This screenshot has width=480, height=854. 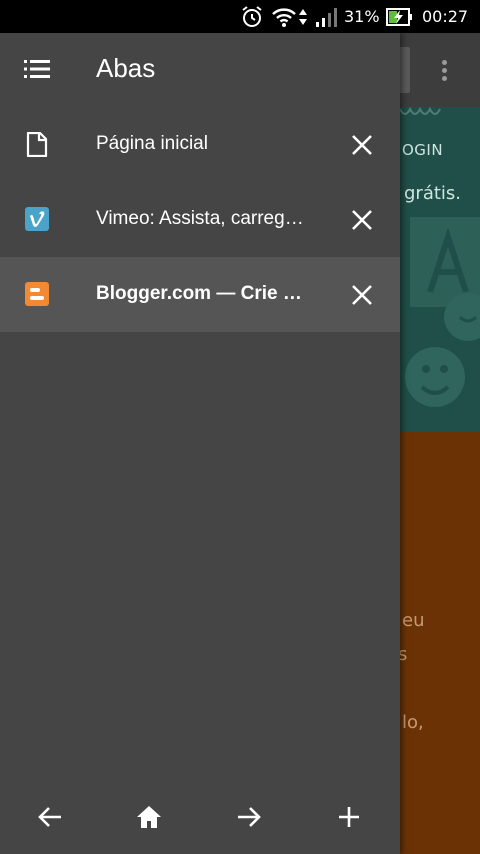 I want to click on status-bar: 31% 00:27, so click(x=240, y=16).